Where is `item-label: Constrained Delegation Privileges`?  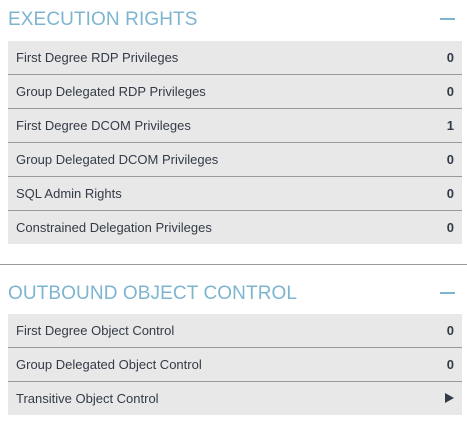 item-label: Constrained Delegation Privileges is located at coordinates (114, 227).